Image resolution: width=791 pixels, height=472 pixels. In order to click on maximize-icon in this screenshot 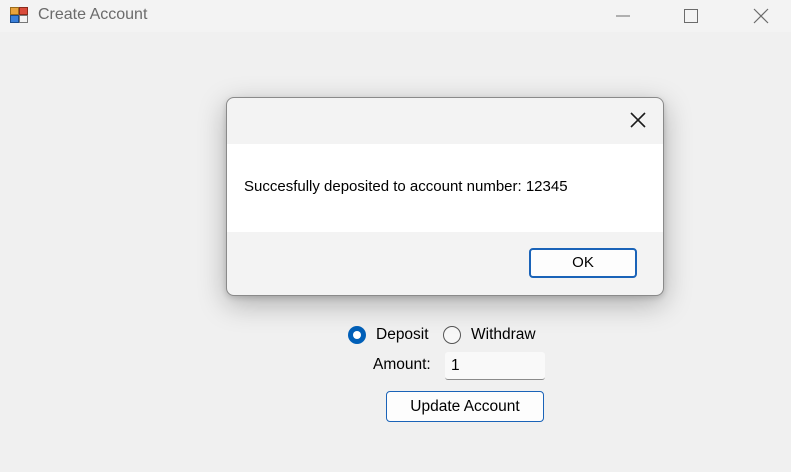, I will do `click(691, 16)`.